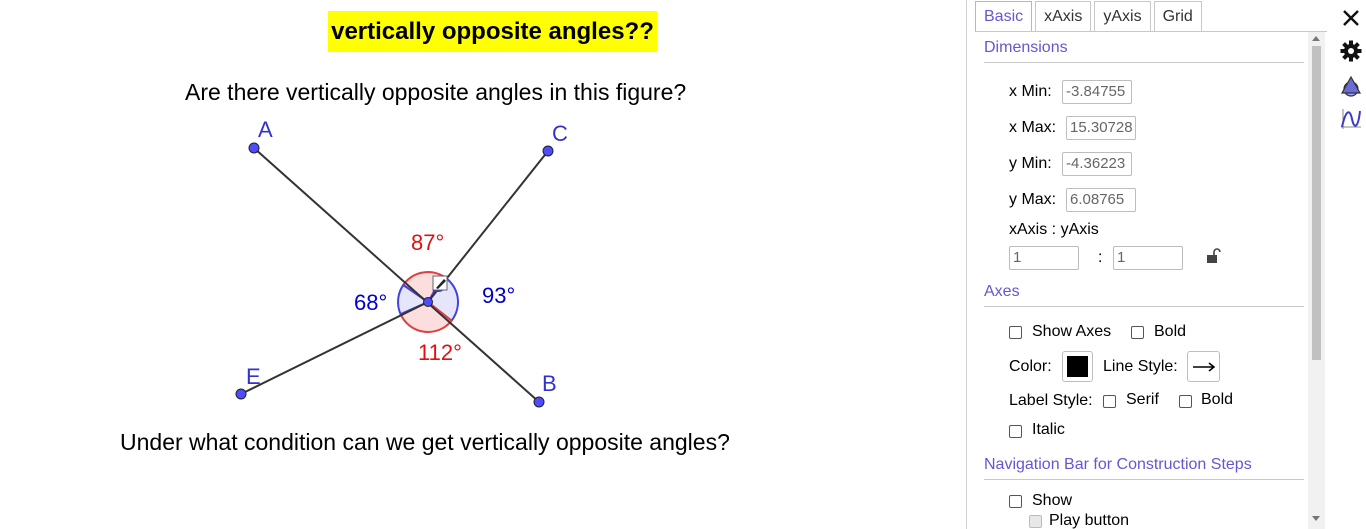  Describe the element at coordinates (1048, 429) in the screenshot. I see `italic-label: Italic` at that location.